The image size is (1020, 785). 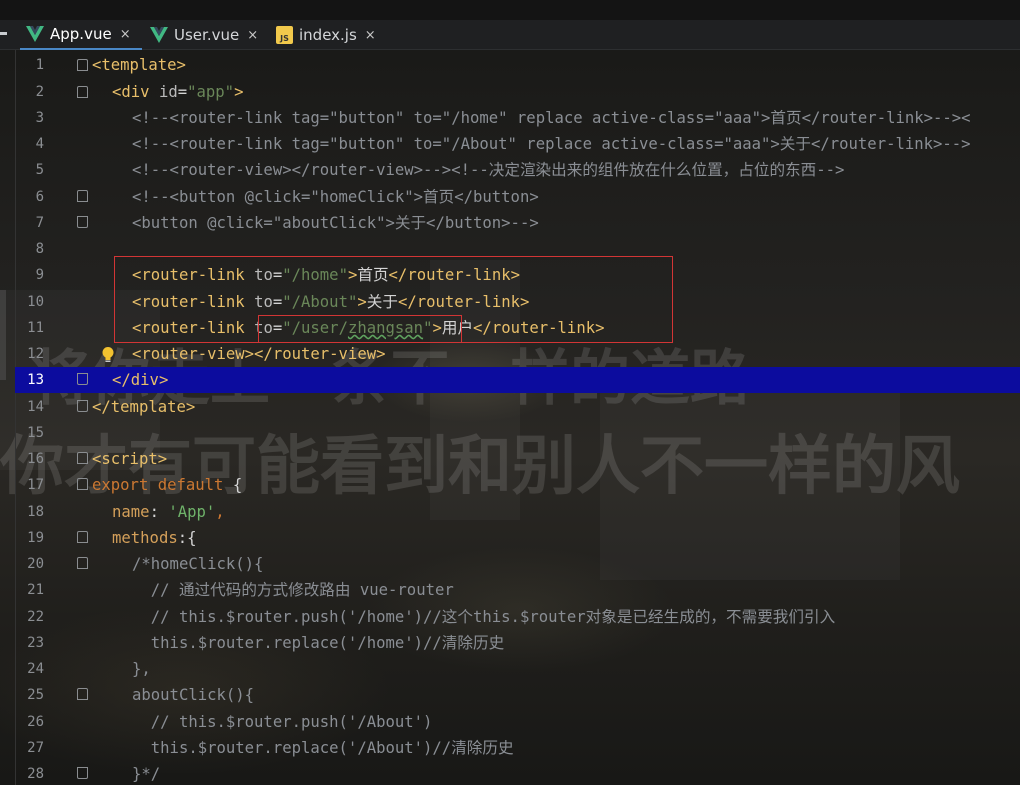 What do you see at coordinates (193, 695) in the screenshot?
I see `code-line-25: aboutClick(){` at bounding box center [193, 695].